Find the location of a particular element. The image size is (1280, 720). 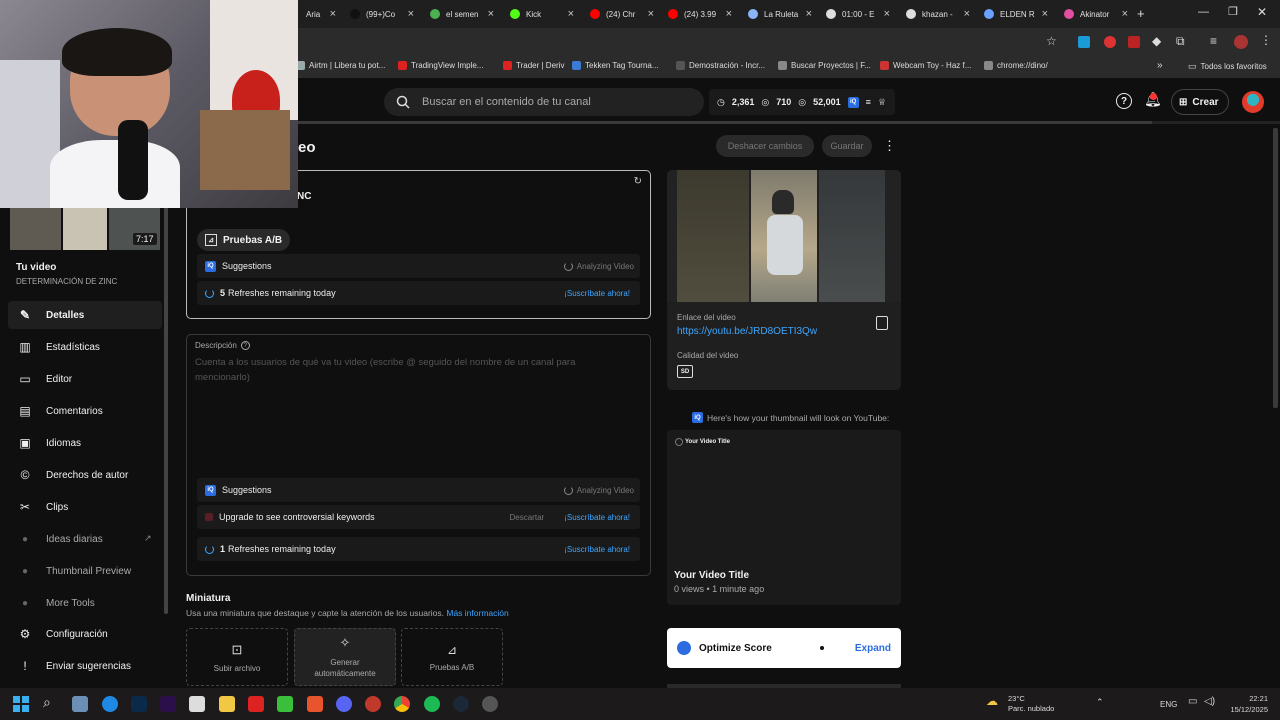

undo-changes-button: Deshacer cambios is located at coordinates (765, 146).